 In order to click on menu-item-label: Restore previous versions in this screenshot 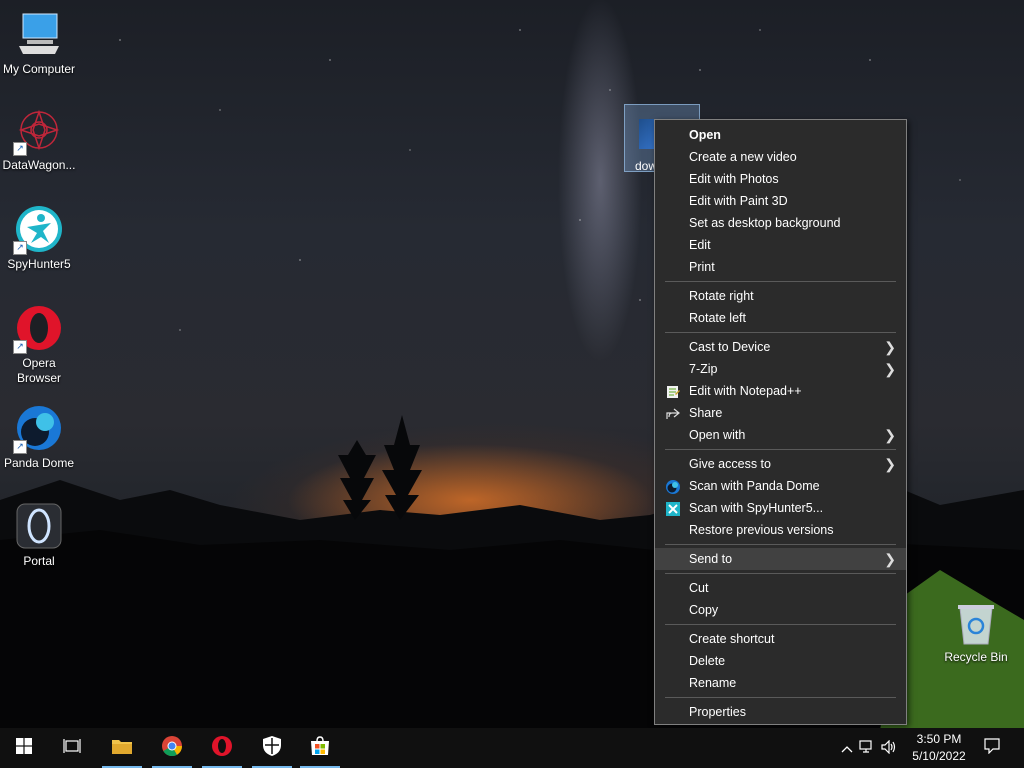, I will do `click(761, 530)`.